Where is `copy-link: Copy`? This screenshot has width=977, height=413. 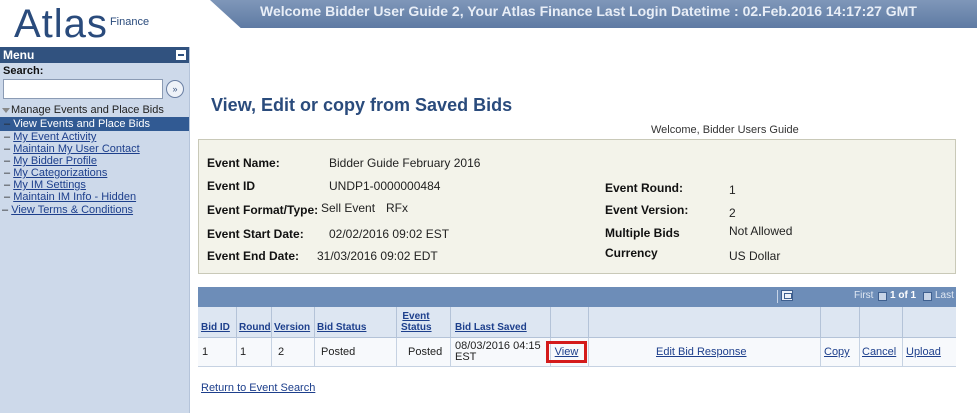 copy-link: Copy is located at coordinates (837, 352).